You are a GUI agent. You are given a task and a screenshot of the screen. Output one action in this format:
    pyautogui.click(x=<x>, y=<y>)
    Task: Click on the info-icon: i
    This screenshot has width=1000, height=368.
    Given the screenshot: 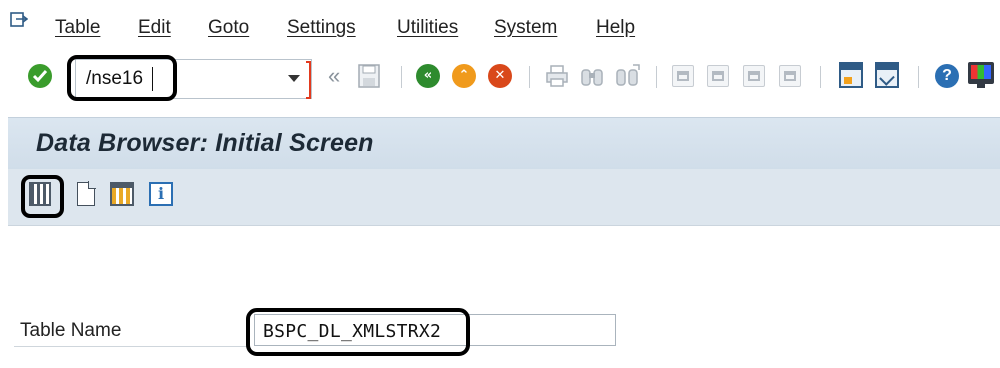 What is the action you would take?
    pyautogui.click(x=161, y=194)
    